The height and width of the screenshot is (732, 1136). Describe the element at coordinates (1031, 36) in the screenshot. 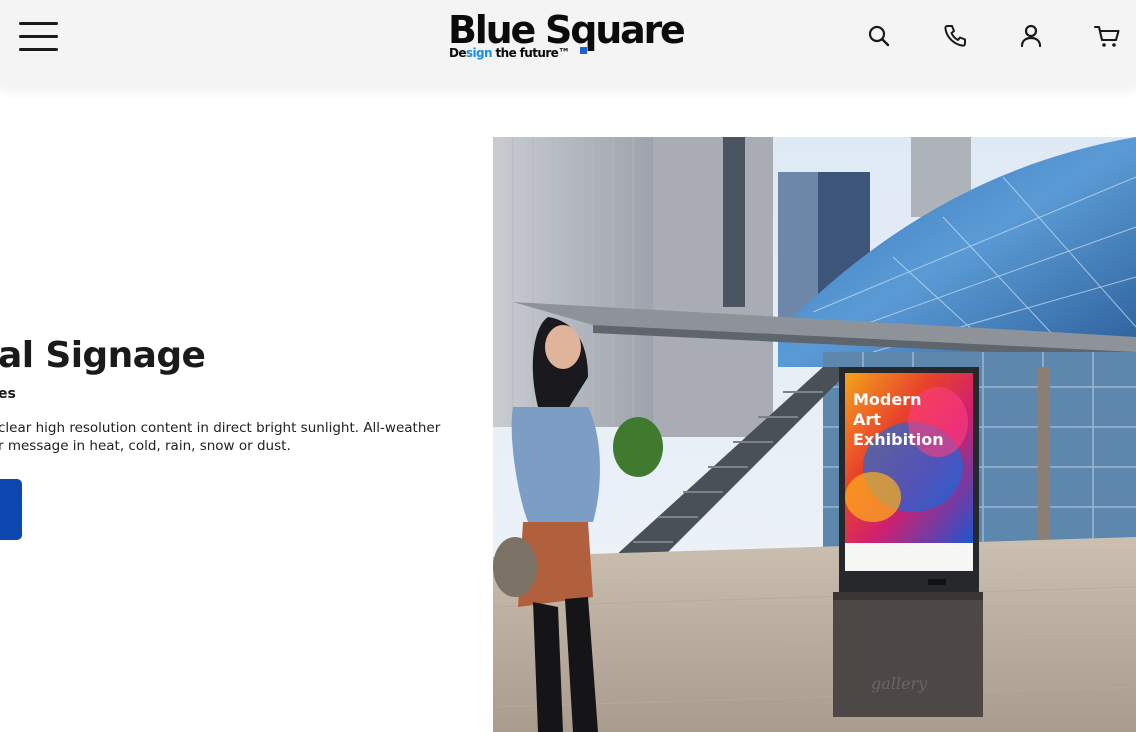

I see `user-icon` at that location.